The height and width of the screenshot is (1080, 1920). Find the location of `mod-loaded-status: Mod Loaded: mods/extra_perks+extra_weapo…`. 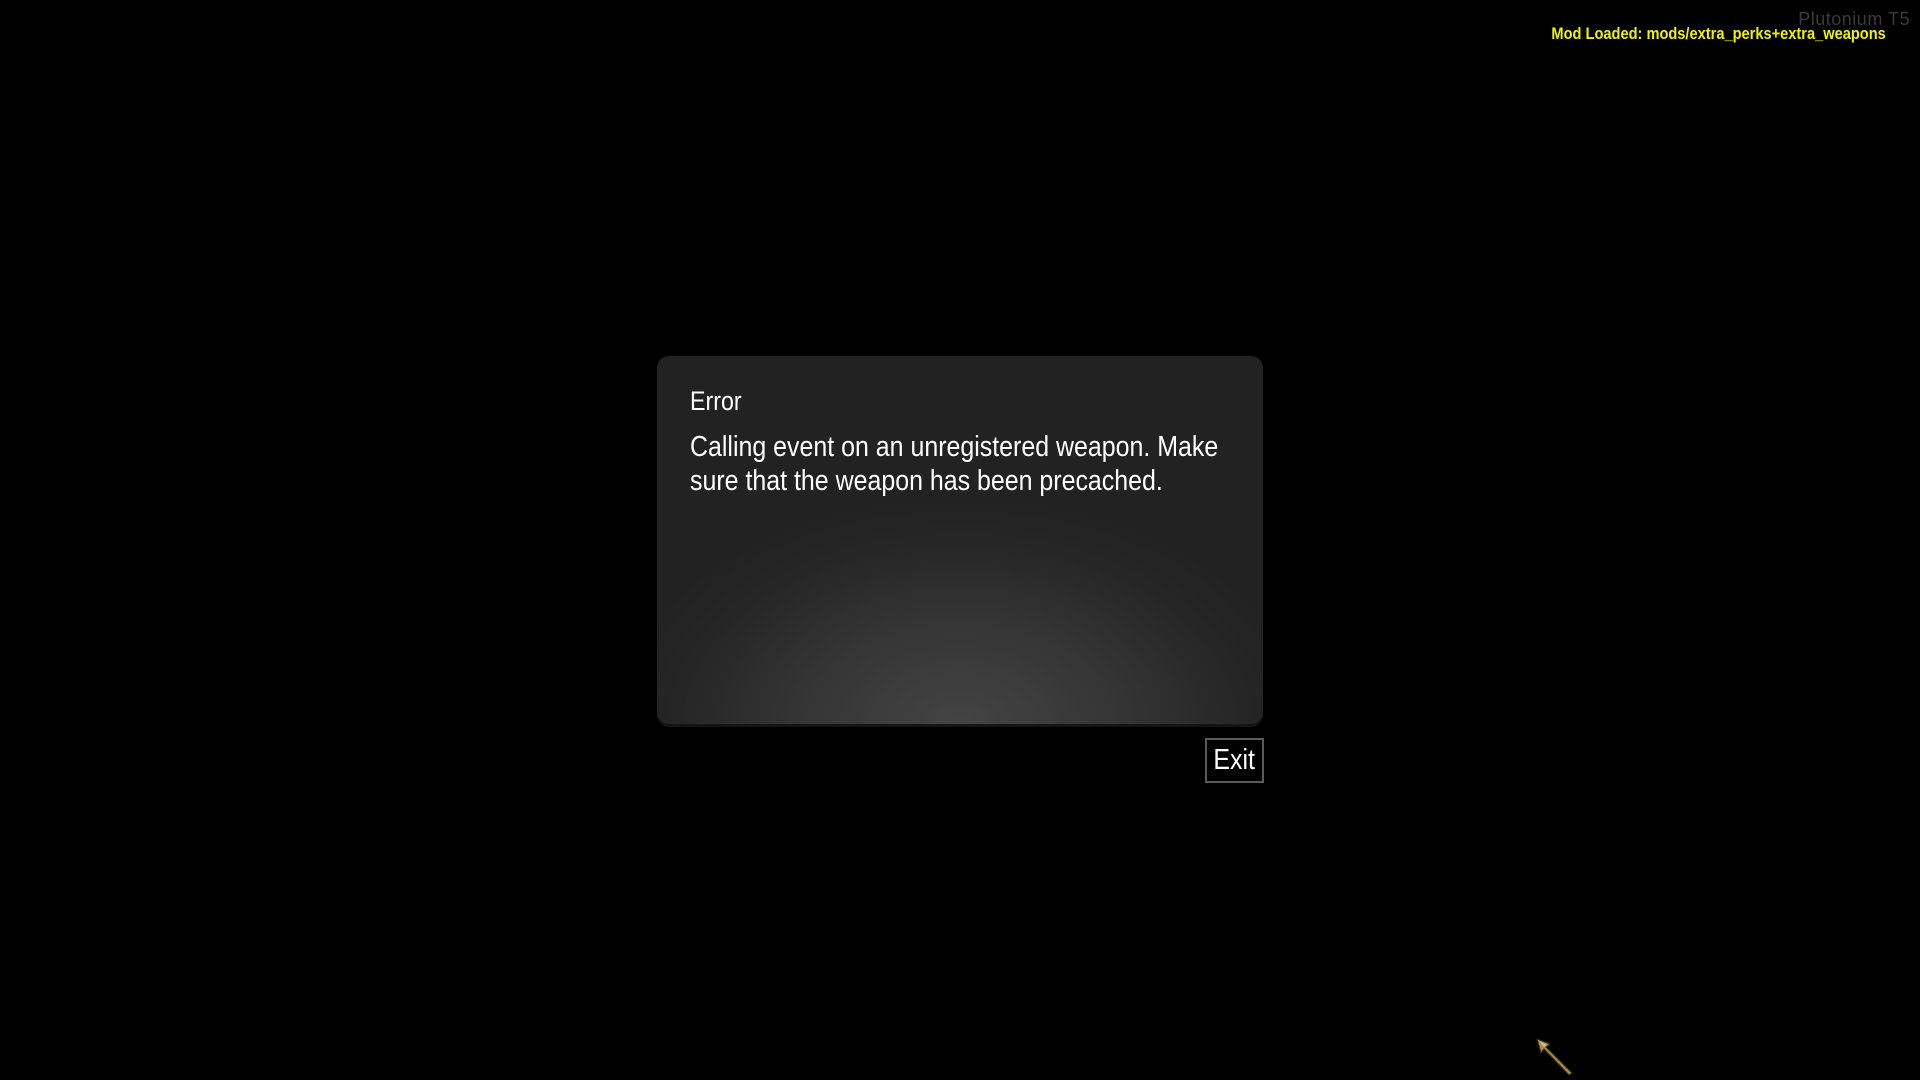

mod-loaded-status: Mod Loaded: mods/extra_perks+extra_weapo… is located at coordinates (1718, 33).